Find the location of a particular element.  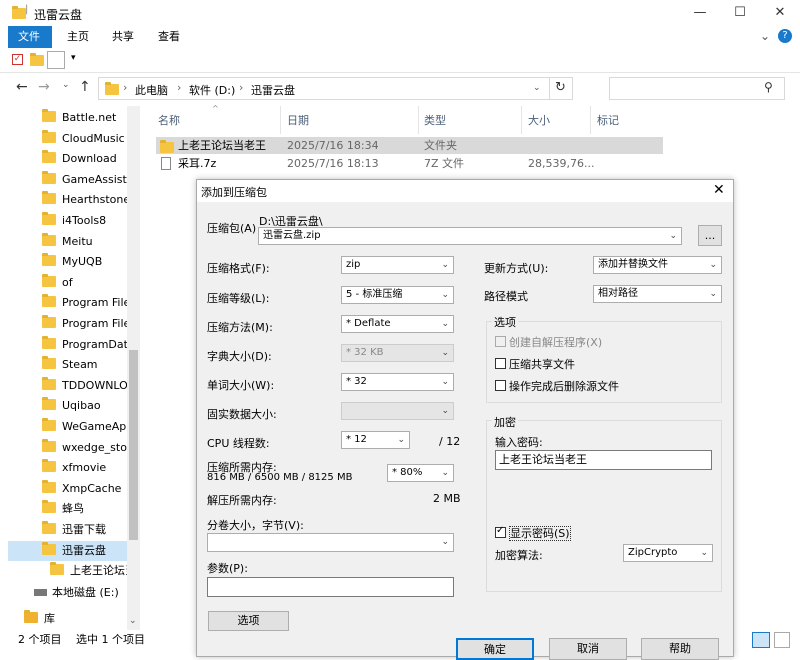

password-input: 上老王论坛当老王 is located at coordinates (603, 460).